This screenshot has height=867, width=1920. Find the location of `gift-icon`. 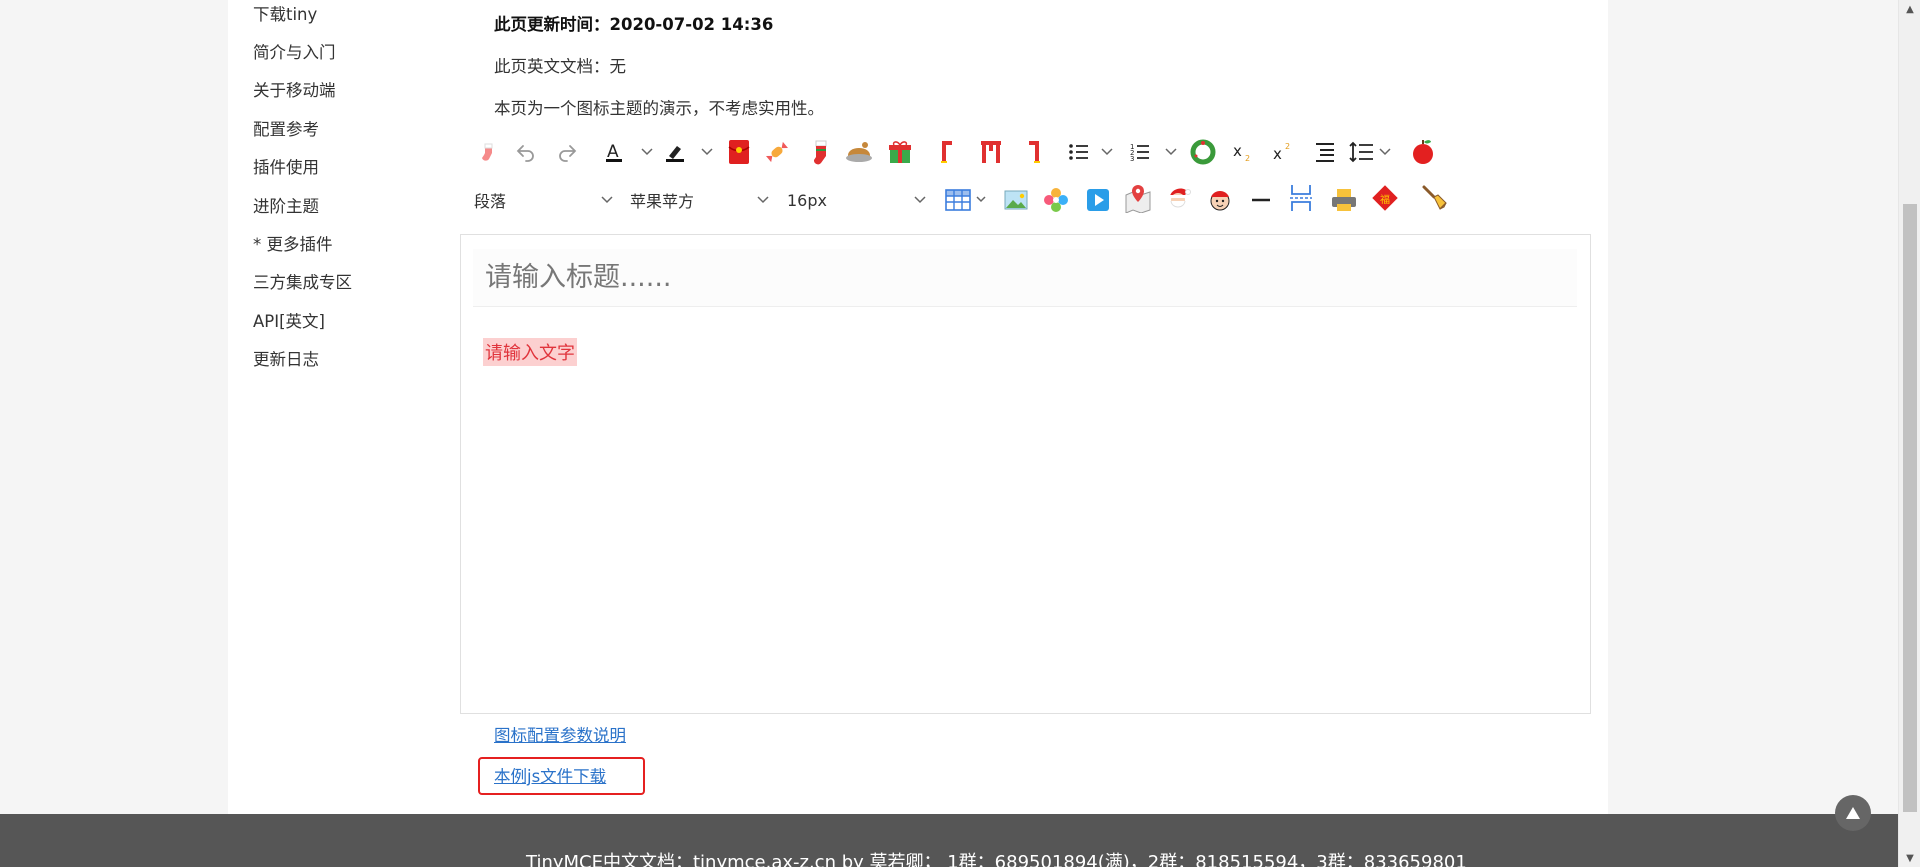

gift-icon is located at coordinates (900, 152).